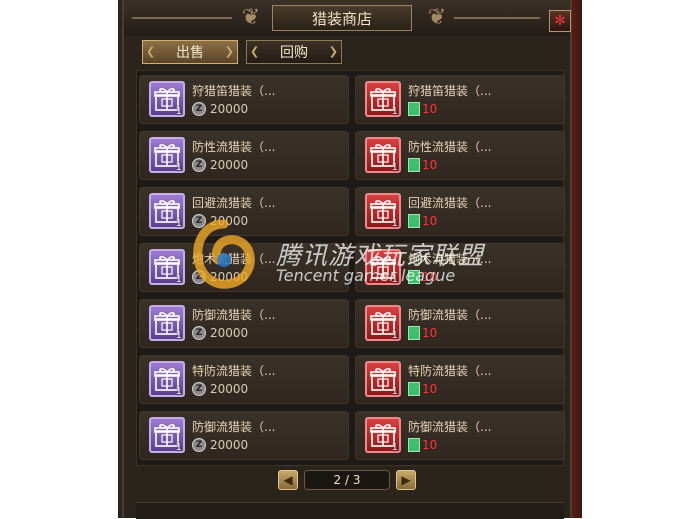  Describe the element at coordinates (190, 52) in the screenshot. I see `tab-sell: ❮ 出售 ❯` at that location.